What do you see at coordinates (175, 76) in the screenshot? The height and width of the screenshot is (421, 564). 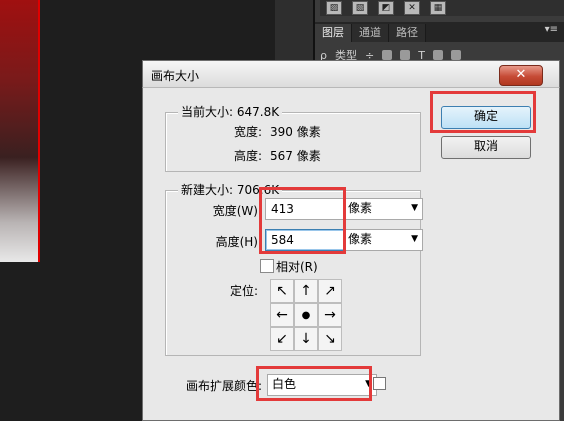 I see `dialog-title: 画布大小` at bounding box center [175, 76].